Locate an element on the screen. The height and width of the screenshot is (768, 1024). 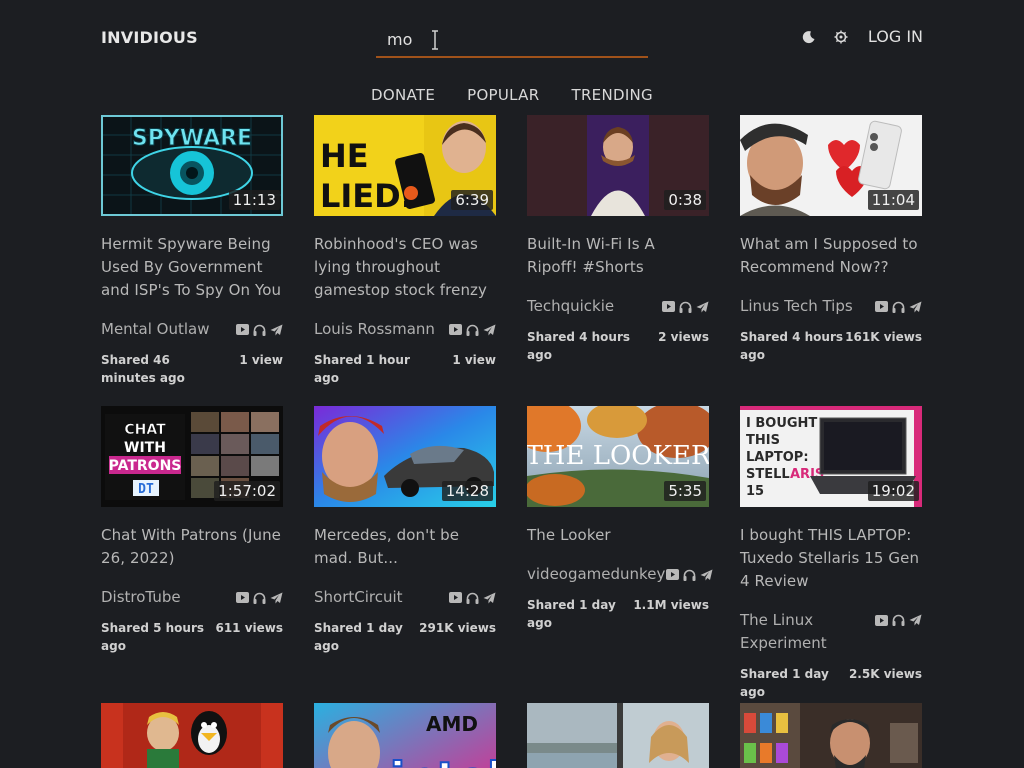
nav-trending: TRENDING is located at coordinates (612, 95).